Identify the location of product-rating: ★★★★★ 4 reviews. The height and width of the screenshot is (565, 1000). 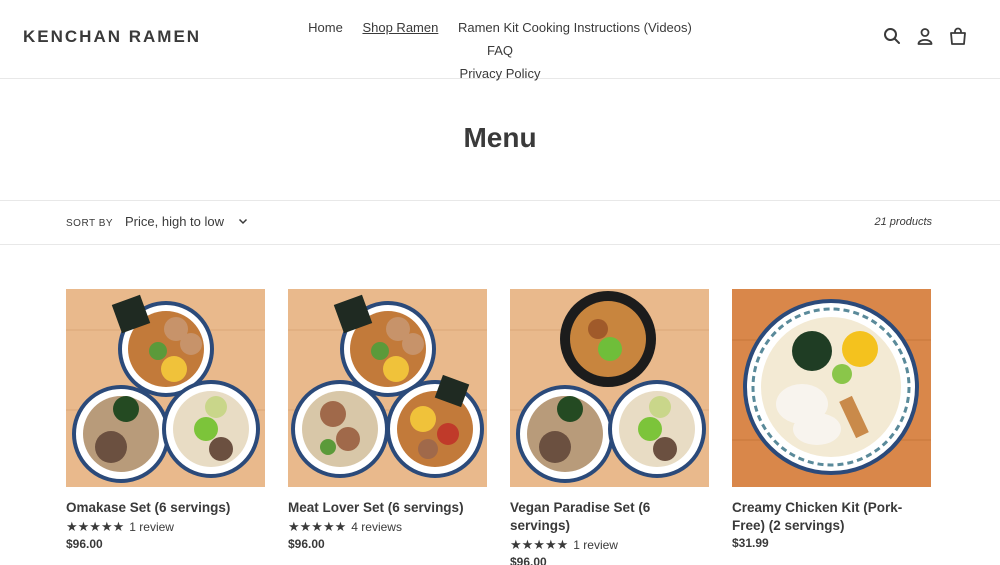
(387, 527).